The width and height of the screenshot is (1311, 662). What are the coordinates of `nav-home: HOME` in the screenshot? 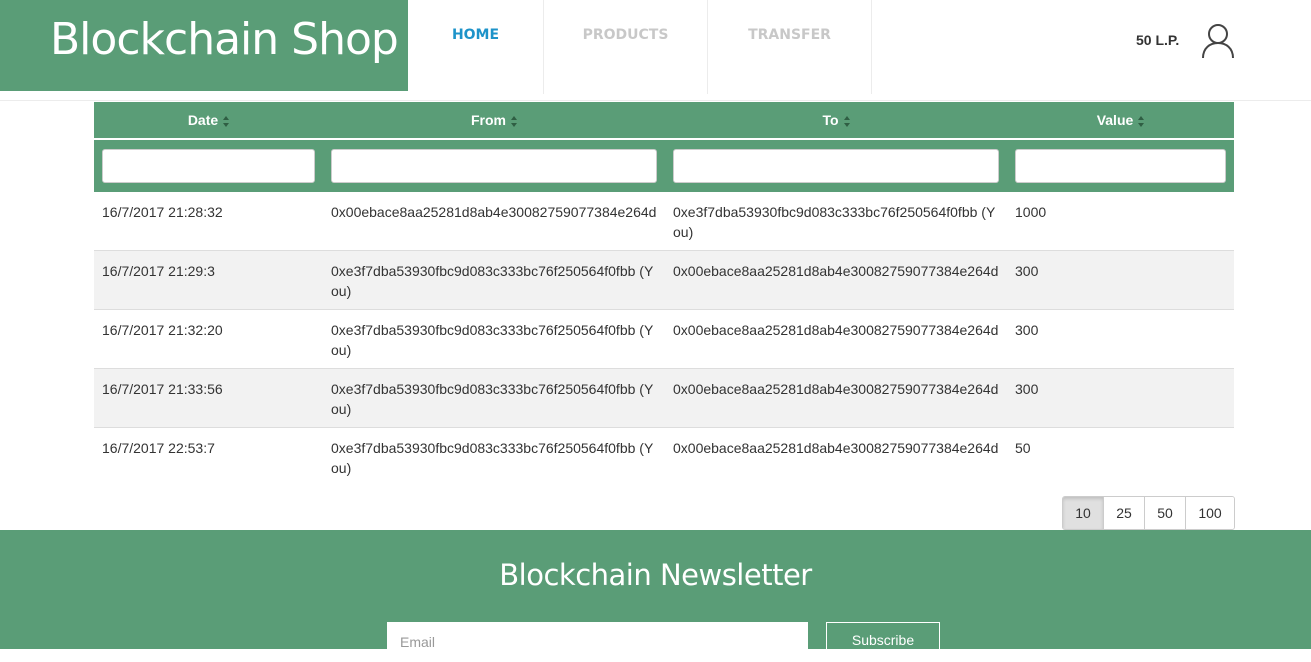 It's located at (476, 47).